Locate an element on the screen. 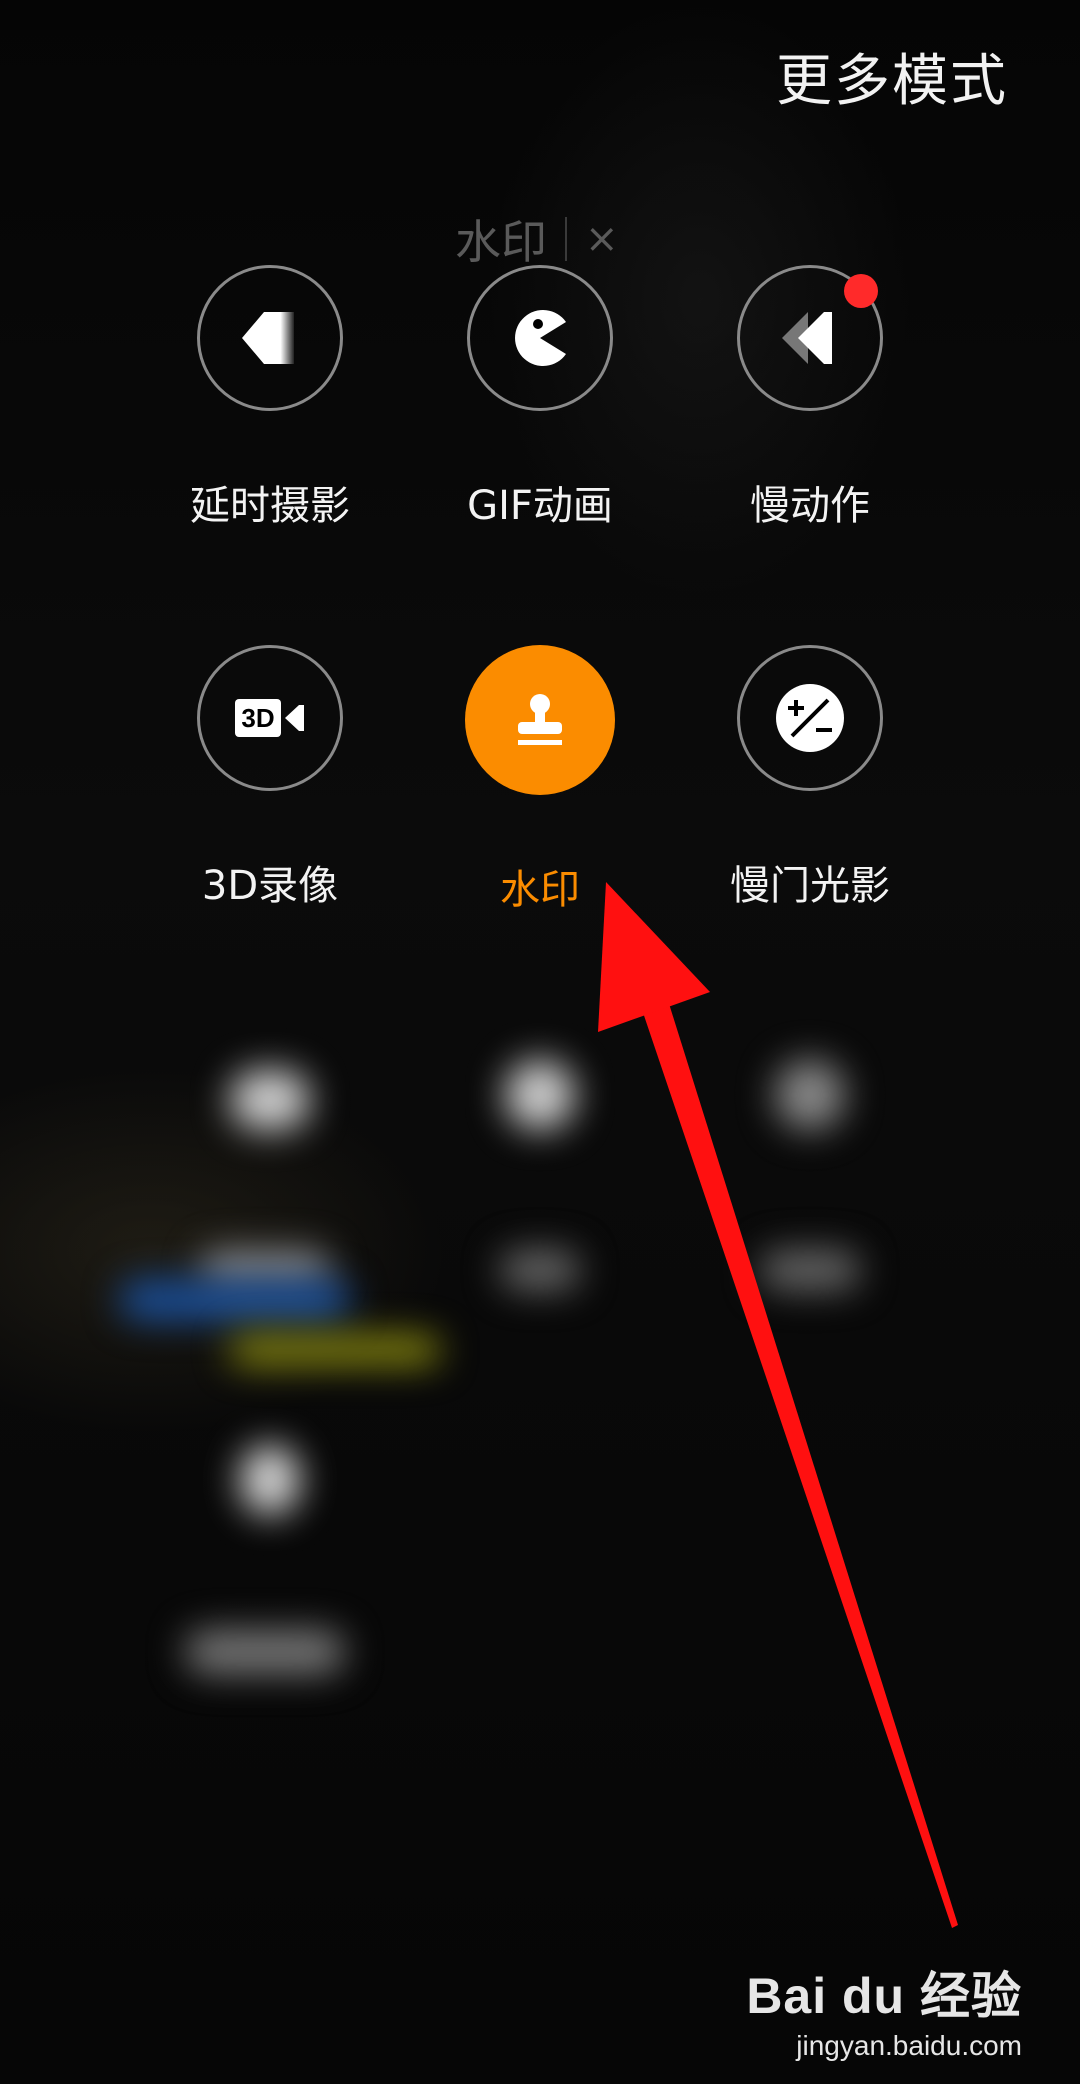  watermark-brand: Bai du 经验 is located at coordinates (884, 1996).